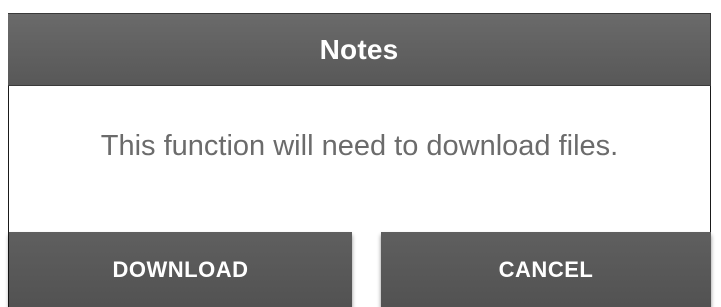  What do you see at coordinates (180, 269) in the screenshot?
I see `download-button: DOWNLOAD` at bounding box center [180, 269].